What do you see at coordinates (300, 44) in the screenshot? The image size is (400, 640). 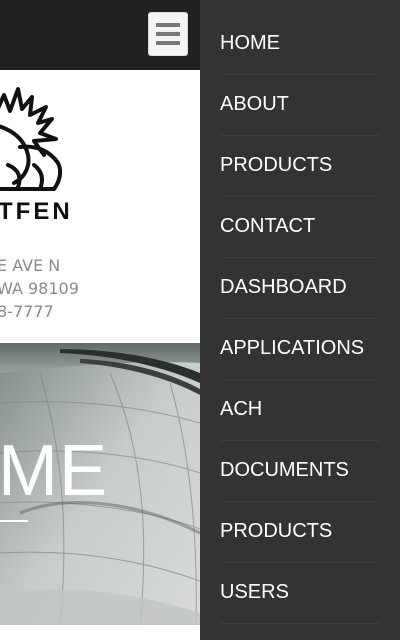 I see `menu-item-home: HOME` at bounding box center [300, 44].